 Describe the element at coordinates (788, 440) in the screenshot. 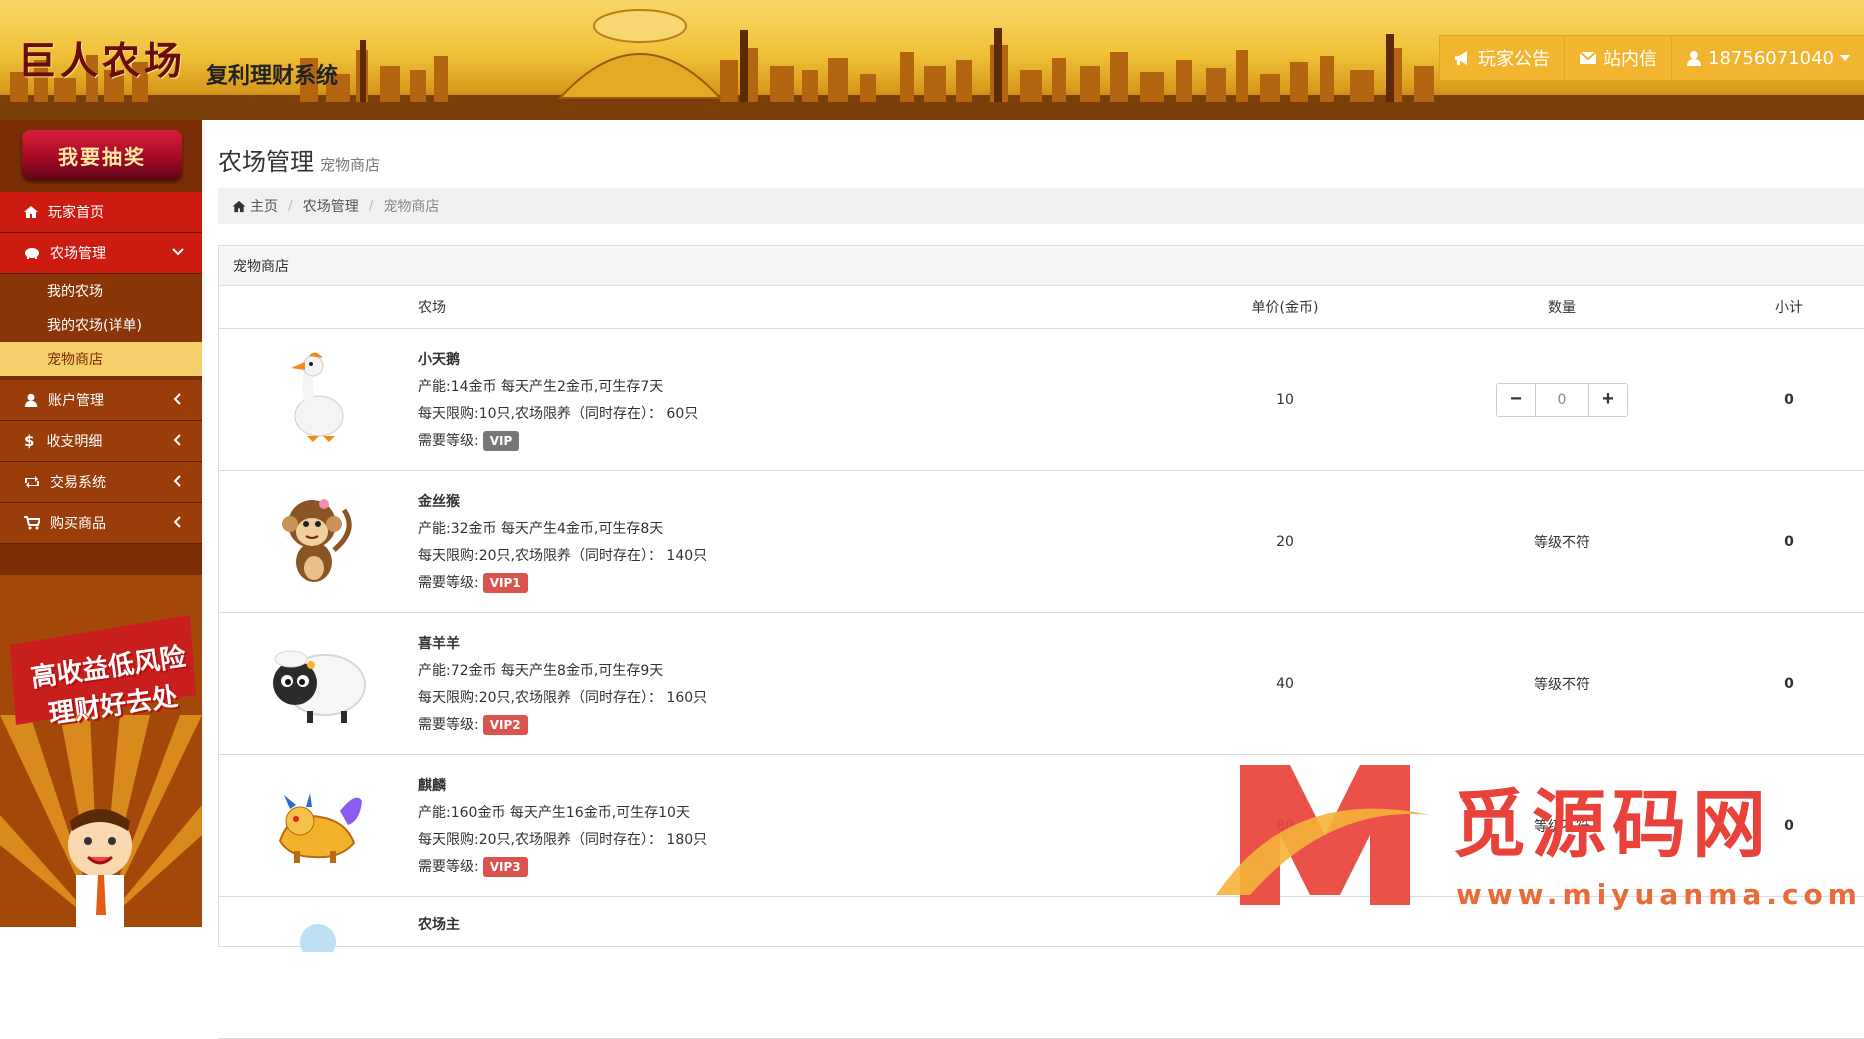

I see `pet-level: 需要等级: VIP` at that location.